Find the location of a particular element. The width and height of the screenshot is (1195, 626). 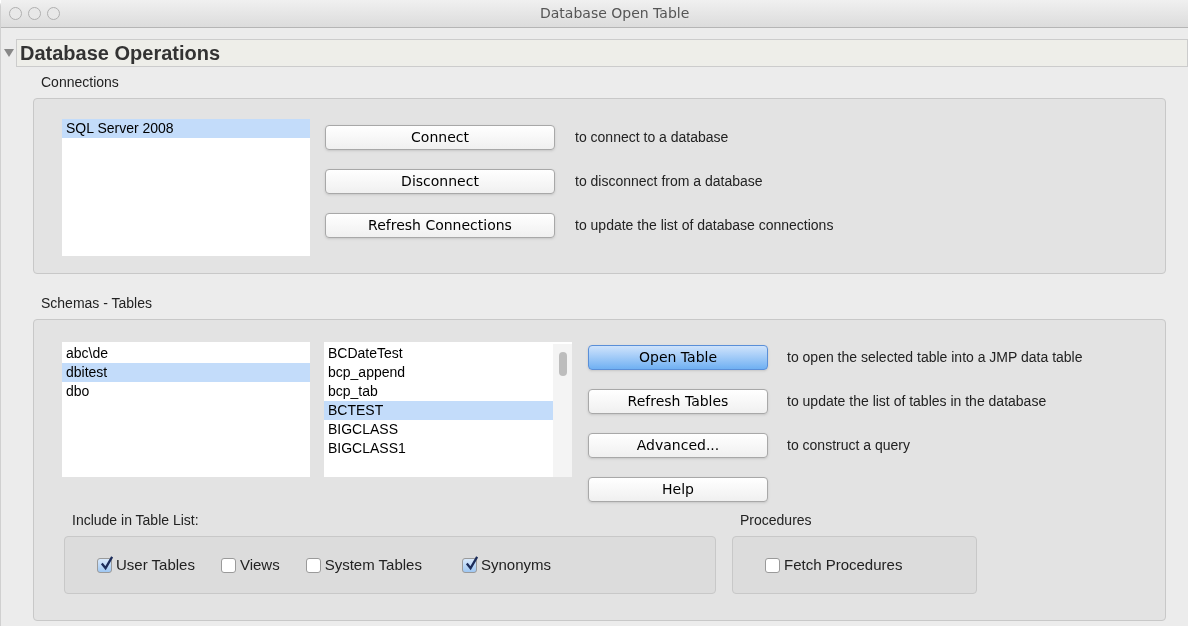

list-box: BCDateTest bcp_append bcp_tab BCTEST BIGCLASS BIGCLASS1 is located at coordinates (448, 409).